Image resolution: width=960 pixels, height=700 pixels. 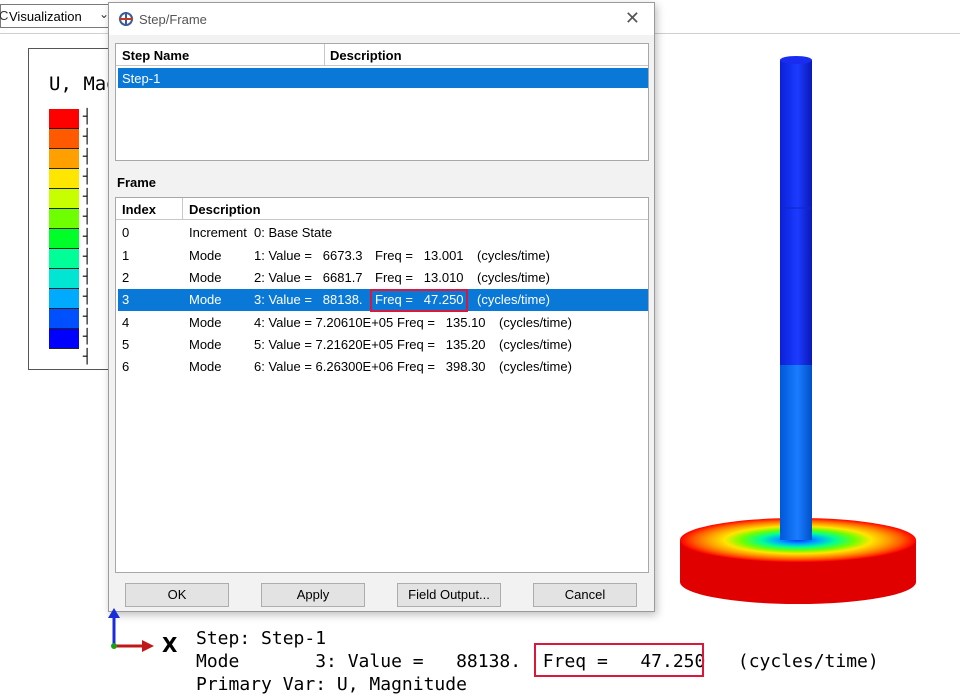 I want to click on frame-index: 6, so click(x=126, y=366).